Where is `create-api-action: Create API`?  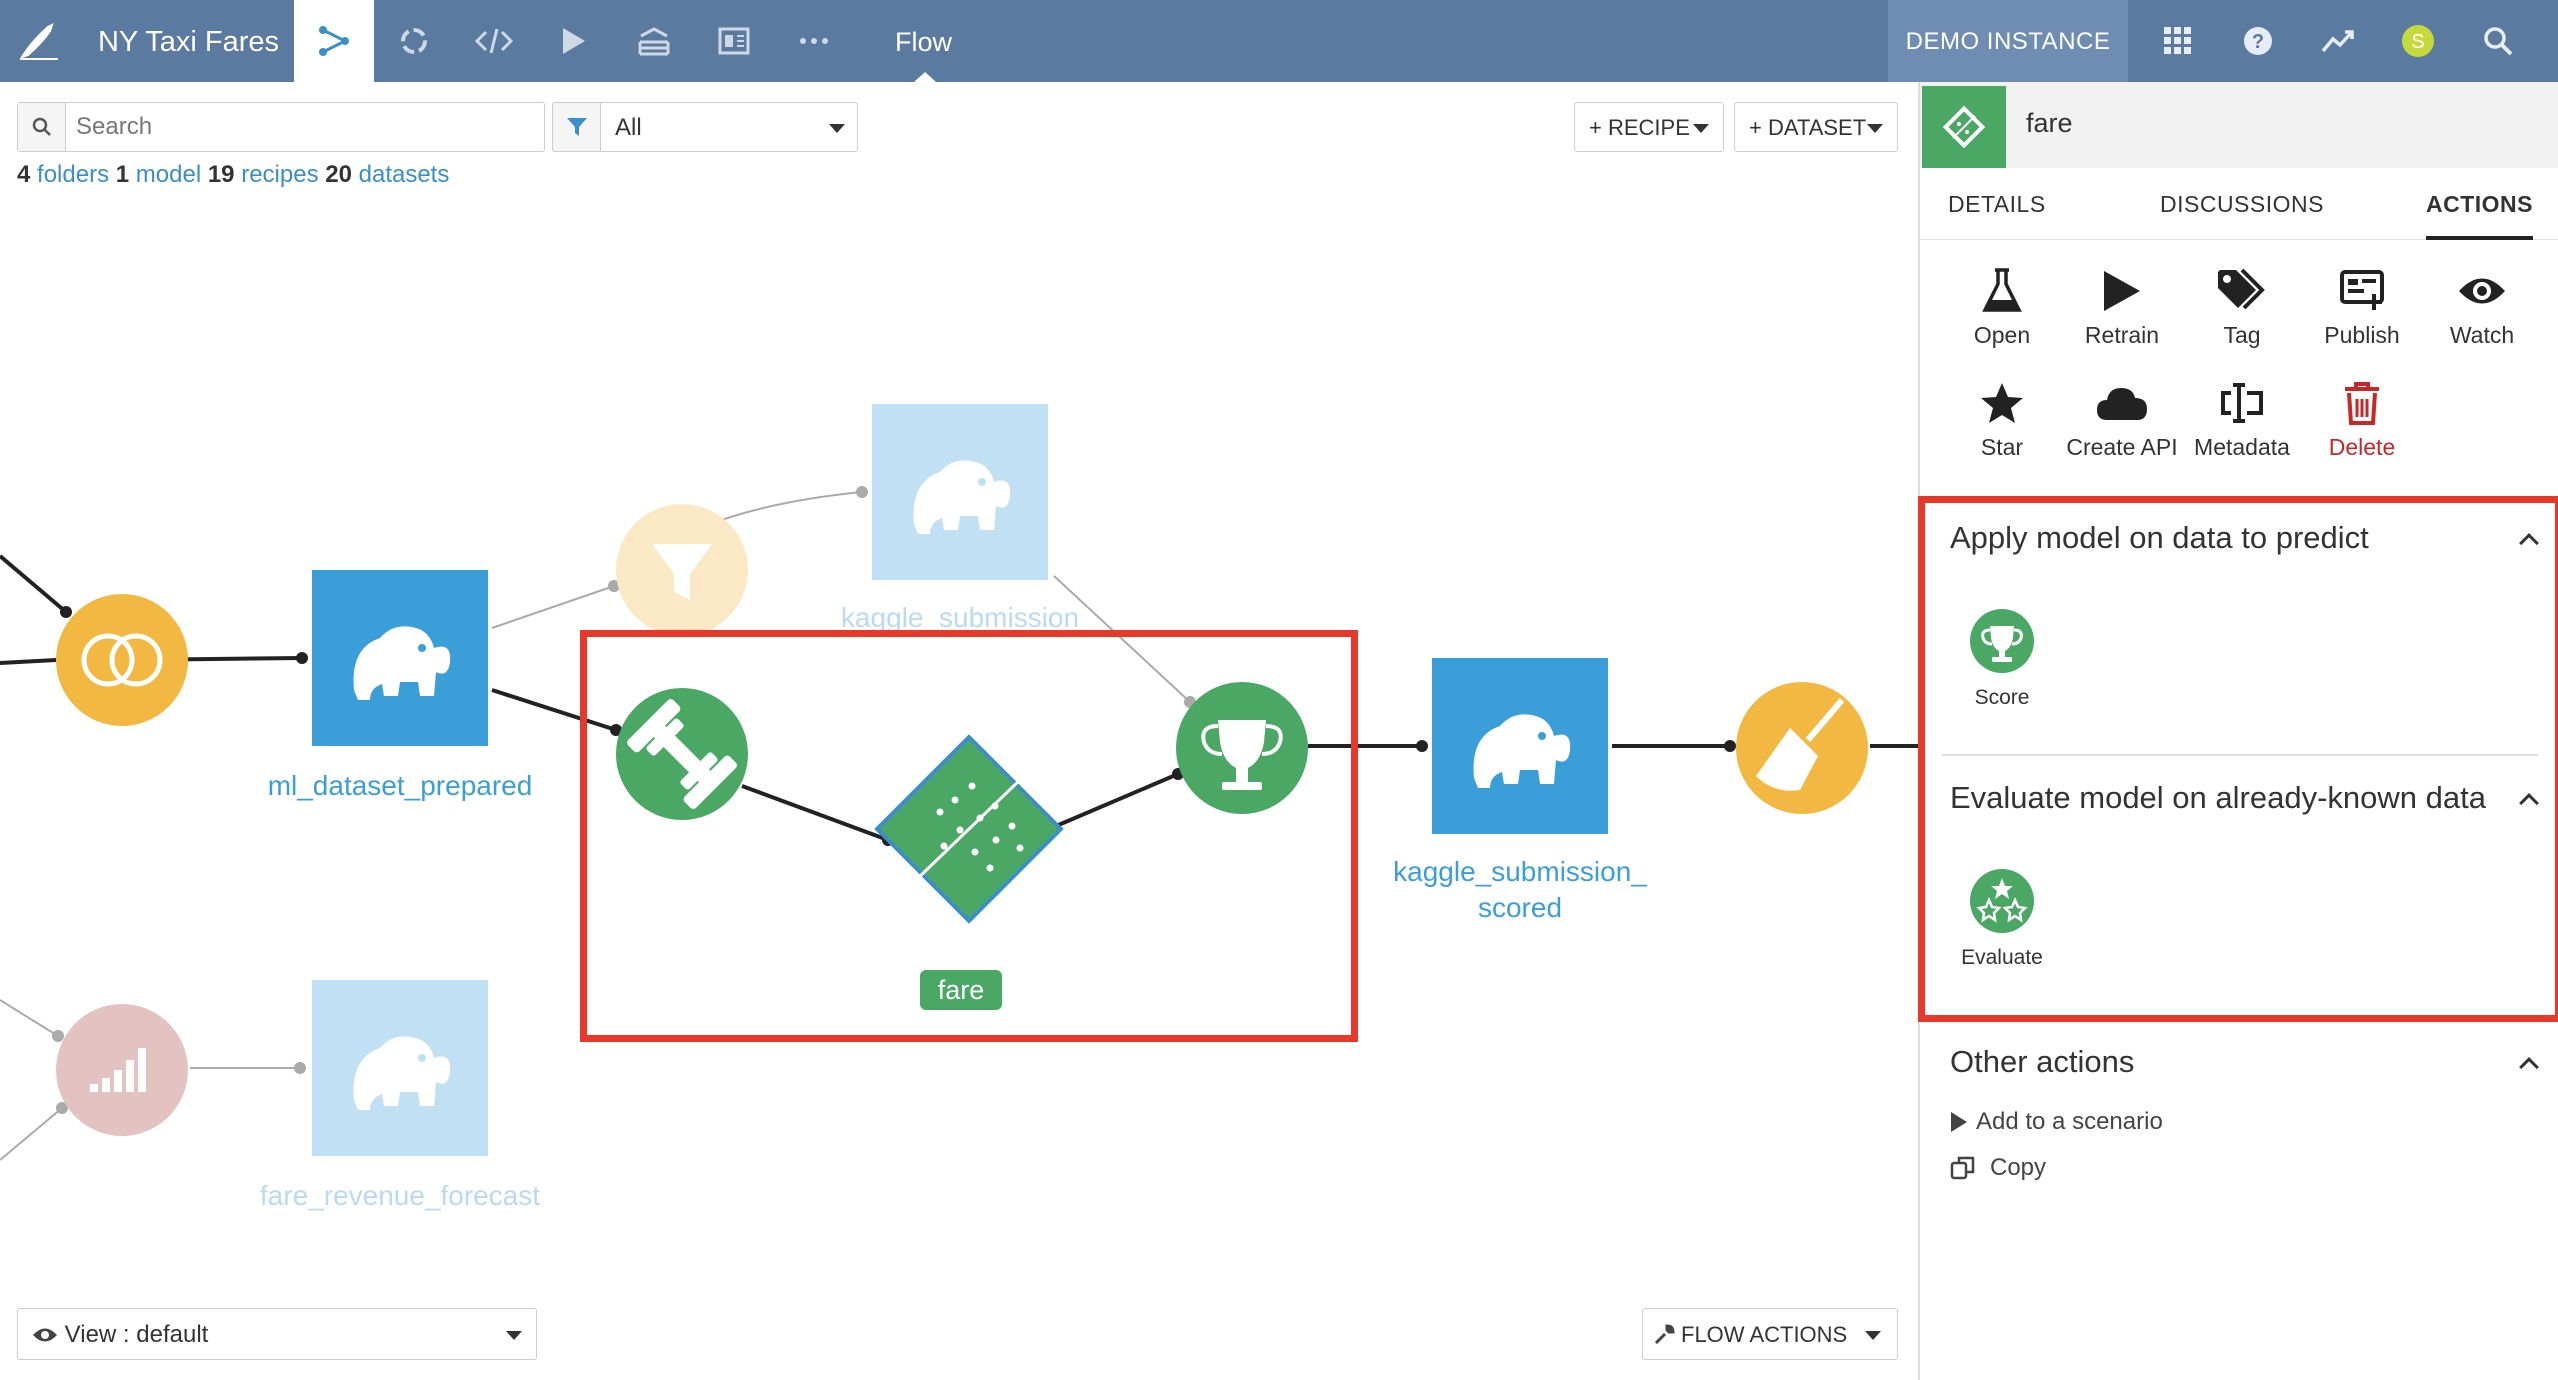
create-api-action: Create API is located at coordinates (2122, 416).